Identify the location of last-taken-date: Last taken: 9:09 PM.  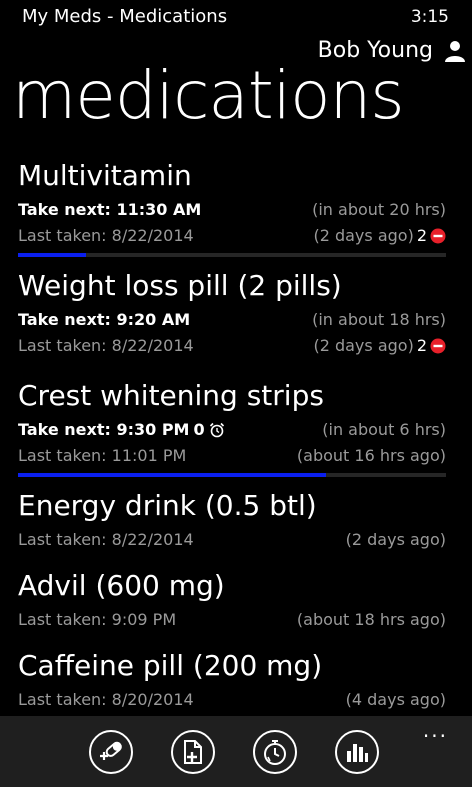
(97, 619).